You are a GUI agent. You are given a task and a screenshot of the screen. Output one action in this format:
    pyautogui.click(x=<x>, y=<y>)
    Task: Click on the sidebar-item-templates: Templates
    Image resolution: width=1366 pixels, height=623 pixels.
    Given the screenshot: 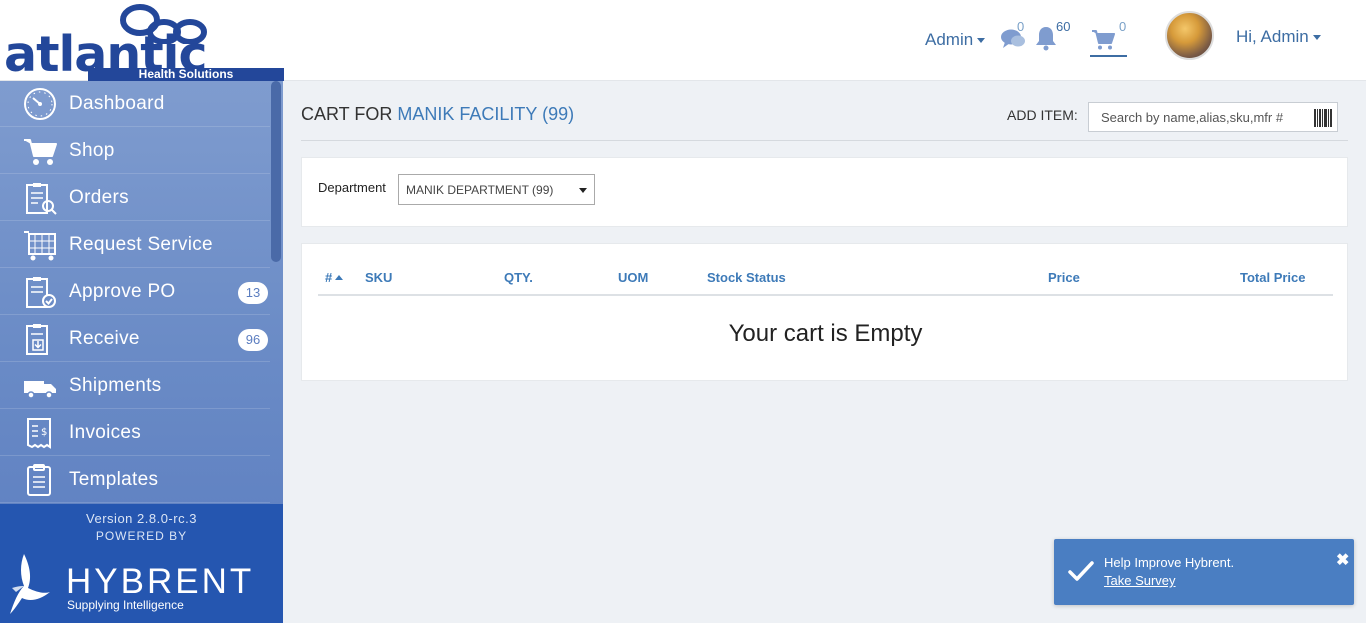 What is the action you would take?
    pyautogui.click(x=135, y=480)
    